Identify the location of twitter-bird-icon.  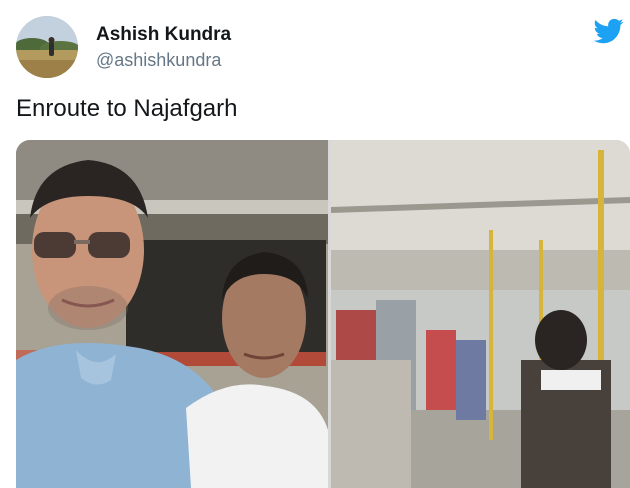
(608, 31).